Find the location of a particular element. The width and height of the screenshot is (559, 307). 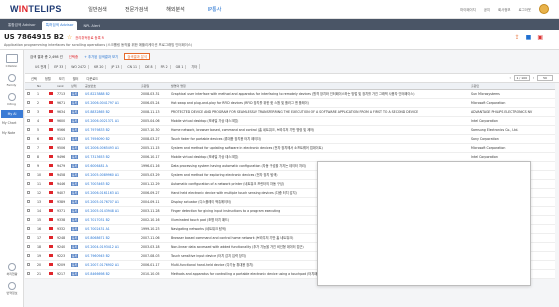

row-pub-number: US 2006-0065493 A1 is located at coordinates (111, 148).